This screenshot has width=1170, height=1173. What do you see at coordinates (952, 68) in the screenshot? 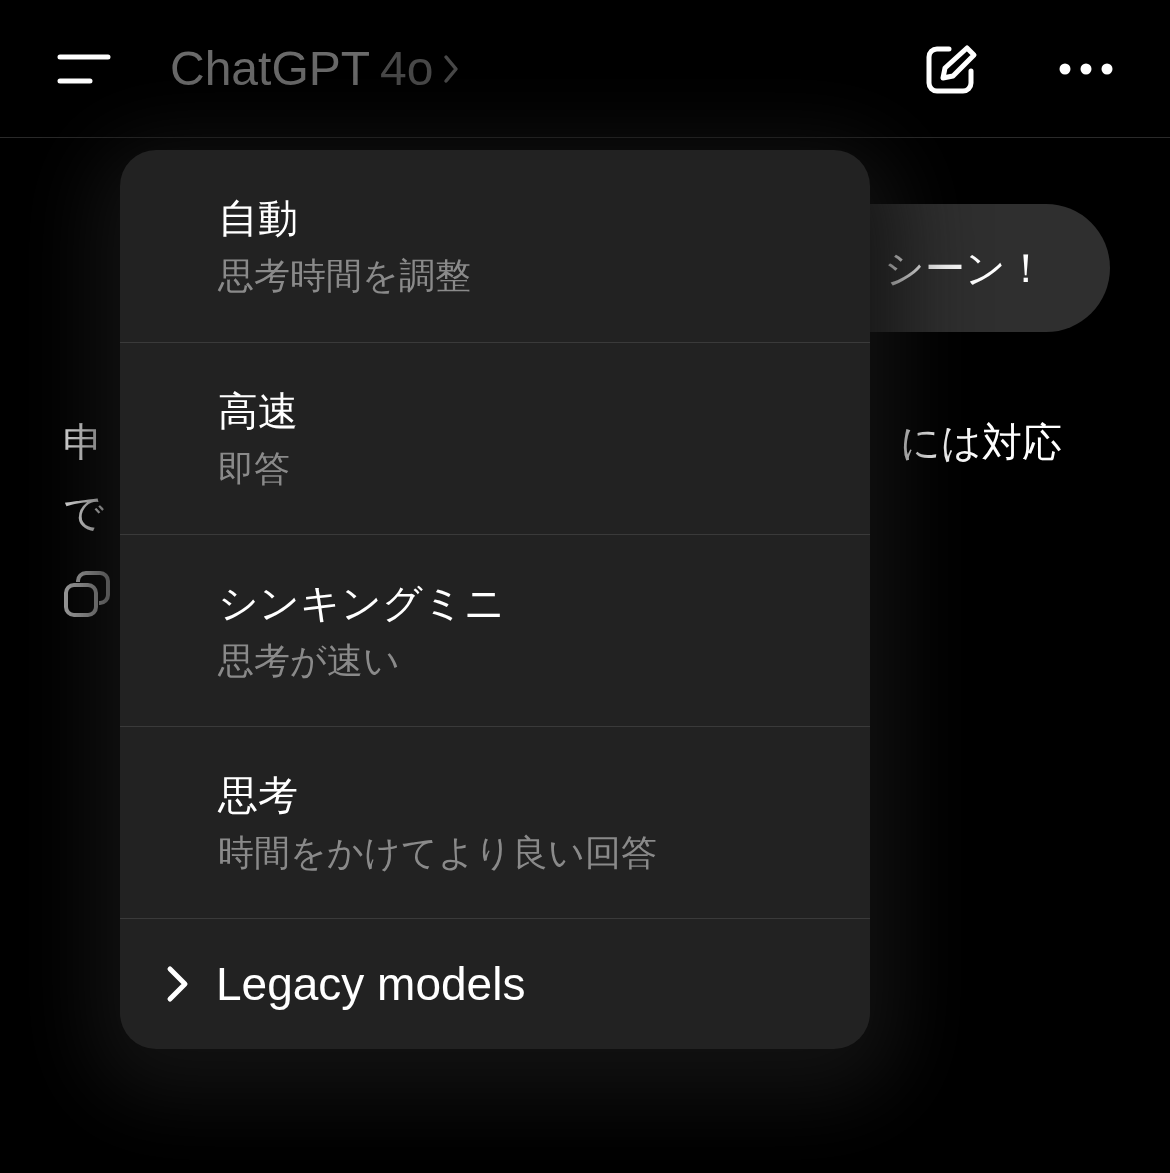
I see `edit-icon` at bounding box center [952, 68].